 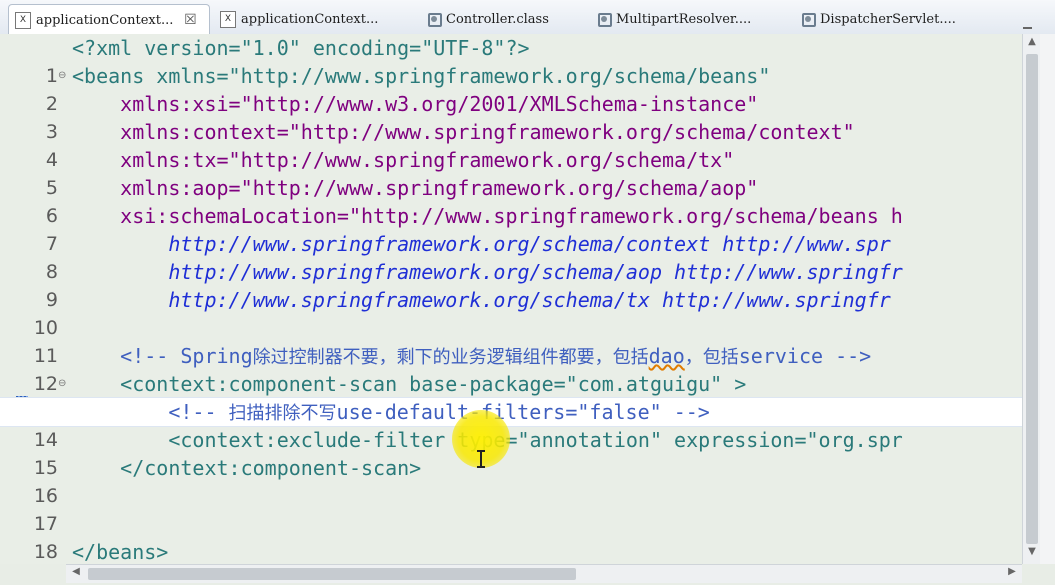 What do you see at coordinates (301, 48) in the screenshot?
I see `code-text: <?xml version="1.0" encoding="UTF-8"?>` at bounding box center [301, 48].